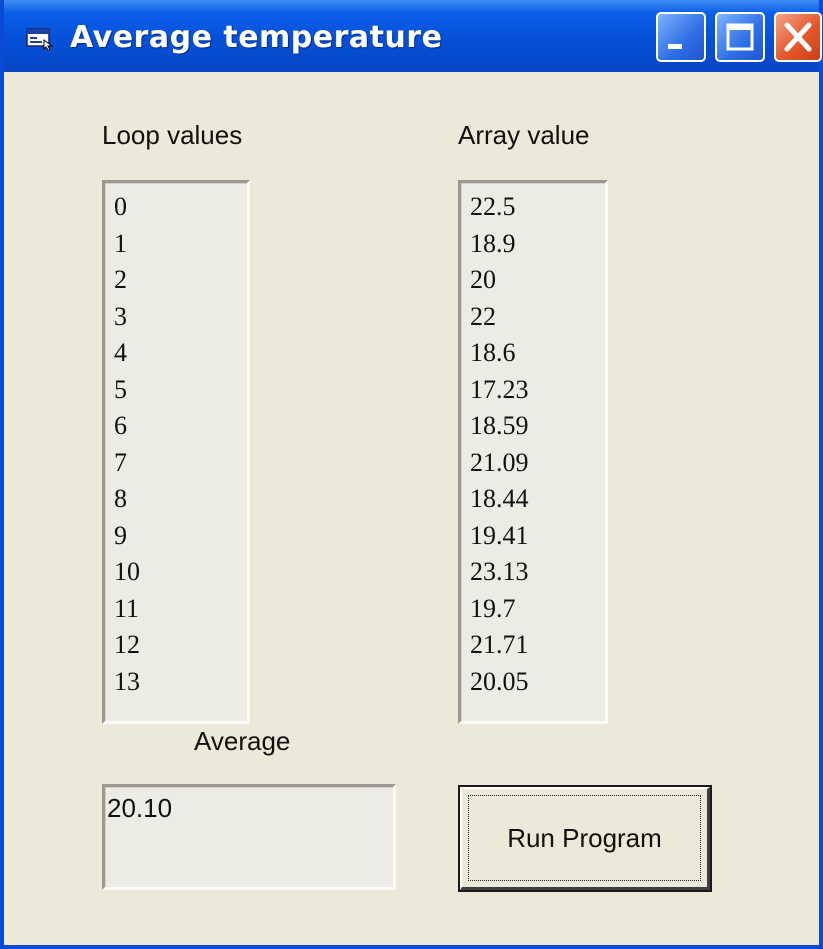 The image size is (823, 949). I want to click on run-program-label: Run Program, so click(584, 838).